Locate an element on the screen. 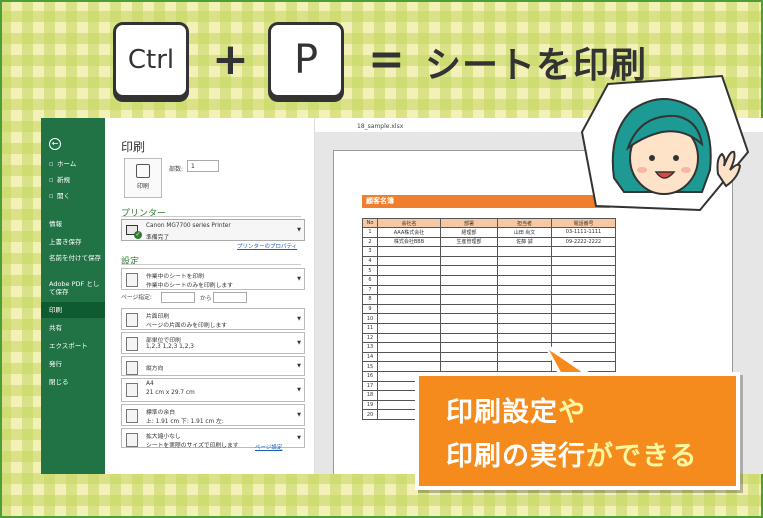  print-setting-select: 部単位で印刷 1,2,3 1,2,3 1,2,3 ▼ is located at coordinates (213, 343).